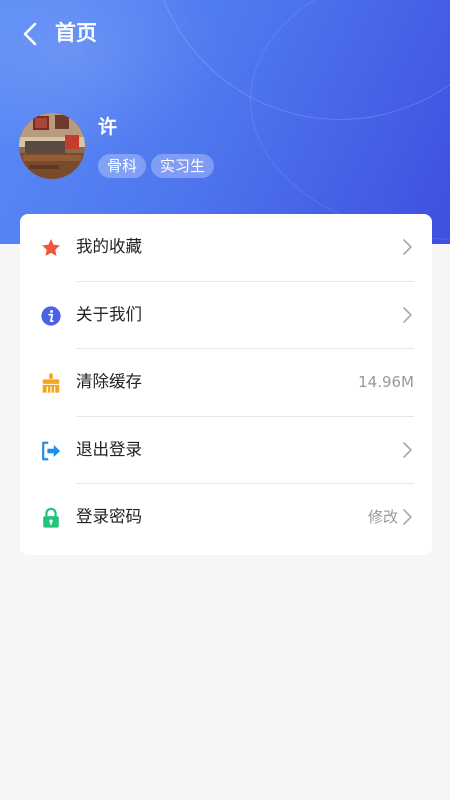  What do you see at coordinates (109, 381) in the screenshot?
I see `menu-item-label: 清除缓存` at bounding box center [109, 381].